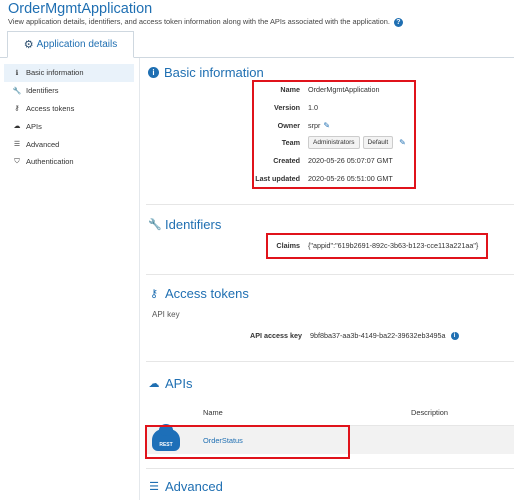 This screenshot has height=500, width=514. What do you see at coordinates (193, 224) in the screenshot?
I see `section-title-text: Identifiers` at bounding box center [193, 224].